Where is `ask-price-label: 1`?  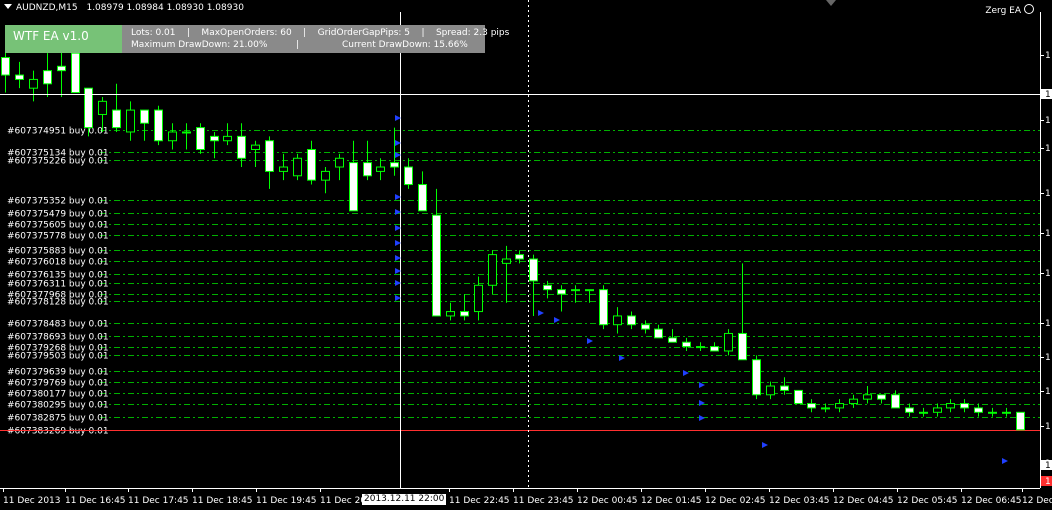 ask-price-label: 1 is located at coordinates (1048, 466).